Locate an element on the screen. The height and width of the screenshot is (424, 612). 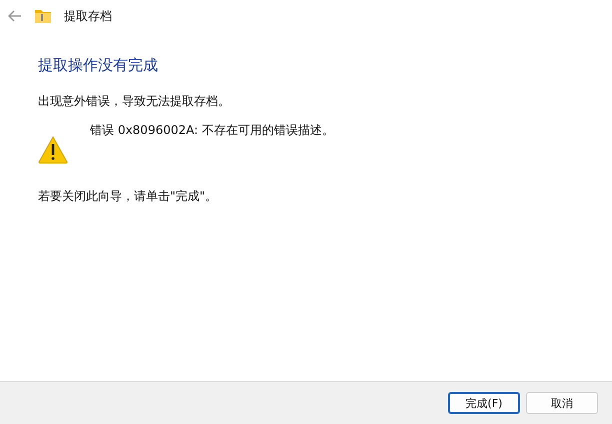
instruction-text: 若要关闭此向导，请单击"完成"。 is located at coordinates (128, 196).